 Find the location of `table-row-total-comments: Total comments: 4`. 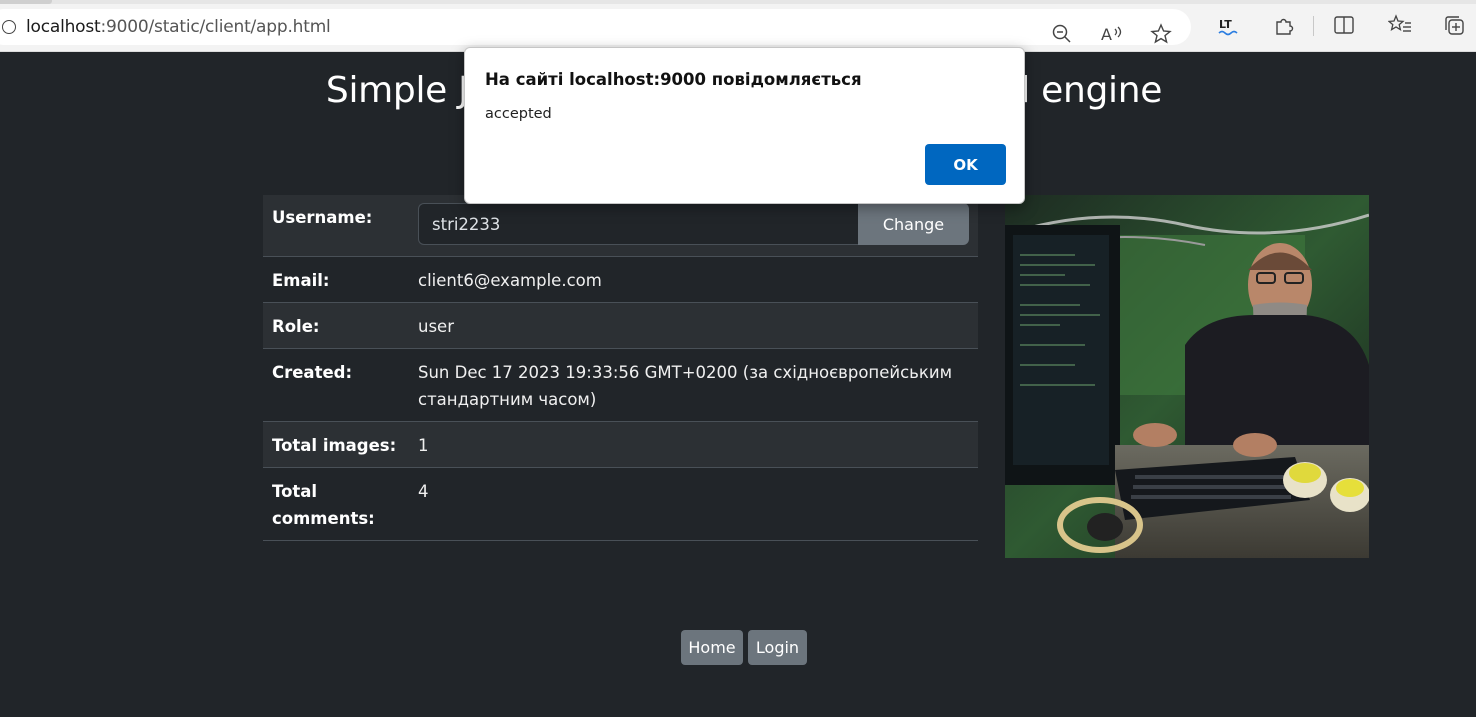

table-row-total-comments: Total comments: 4 is located at coordinates (620, 504).